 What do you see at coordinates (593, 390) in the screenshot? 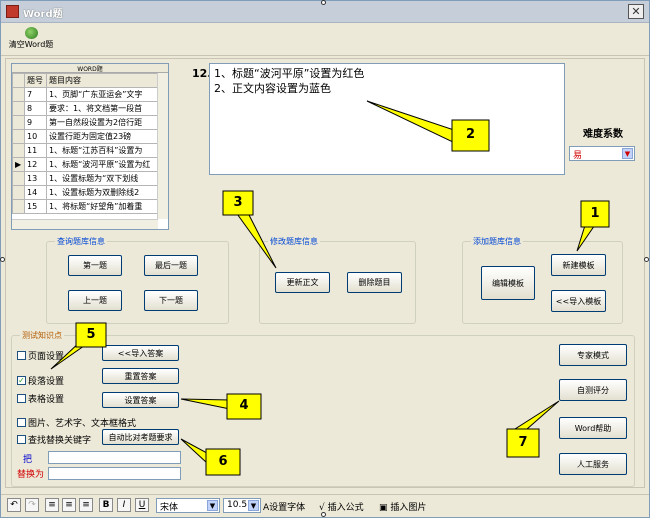
I see `self-score-button: 自测评分` at bounding box center [593, 390].